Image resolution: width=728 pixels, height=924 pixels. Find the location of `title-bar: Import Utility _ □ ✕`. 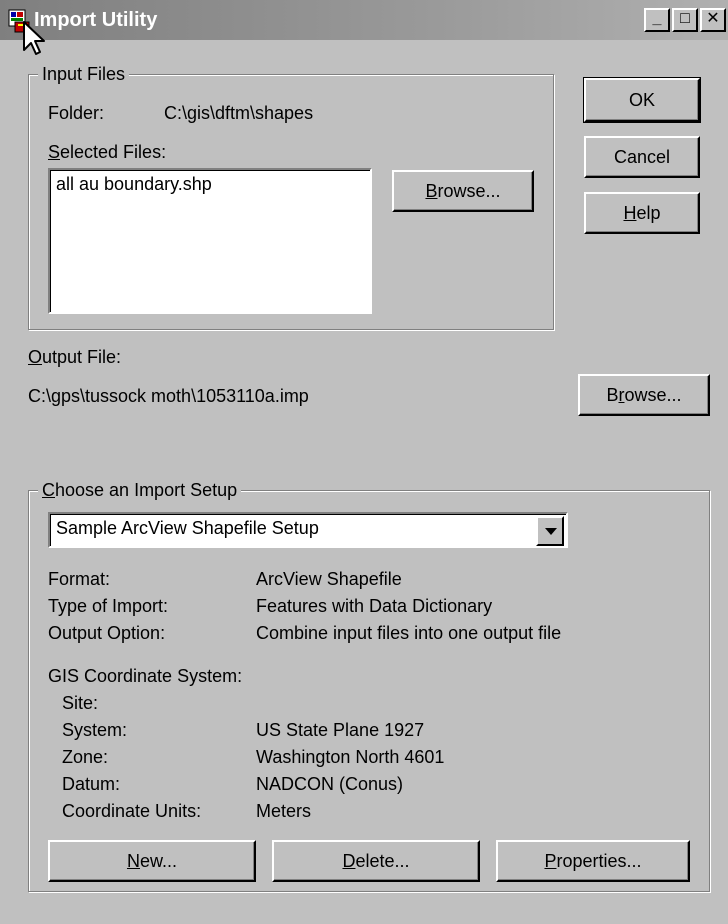

title-bar: Import Utility _ □ ✕ is located at coordinates (364, 20).